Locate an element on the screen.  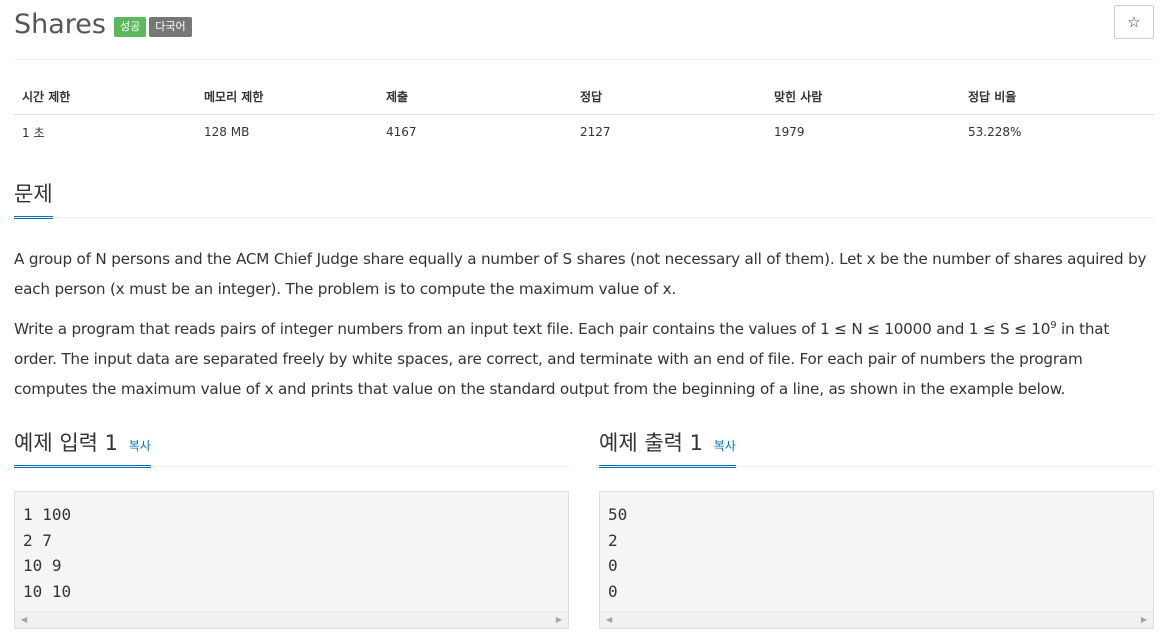
value-accept-ratio: 53.228% is located at coordinates (995, 132).